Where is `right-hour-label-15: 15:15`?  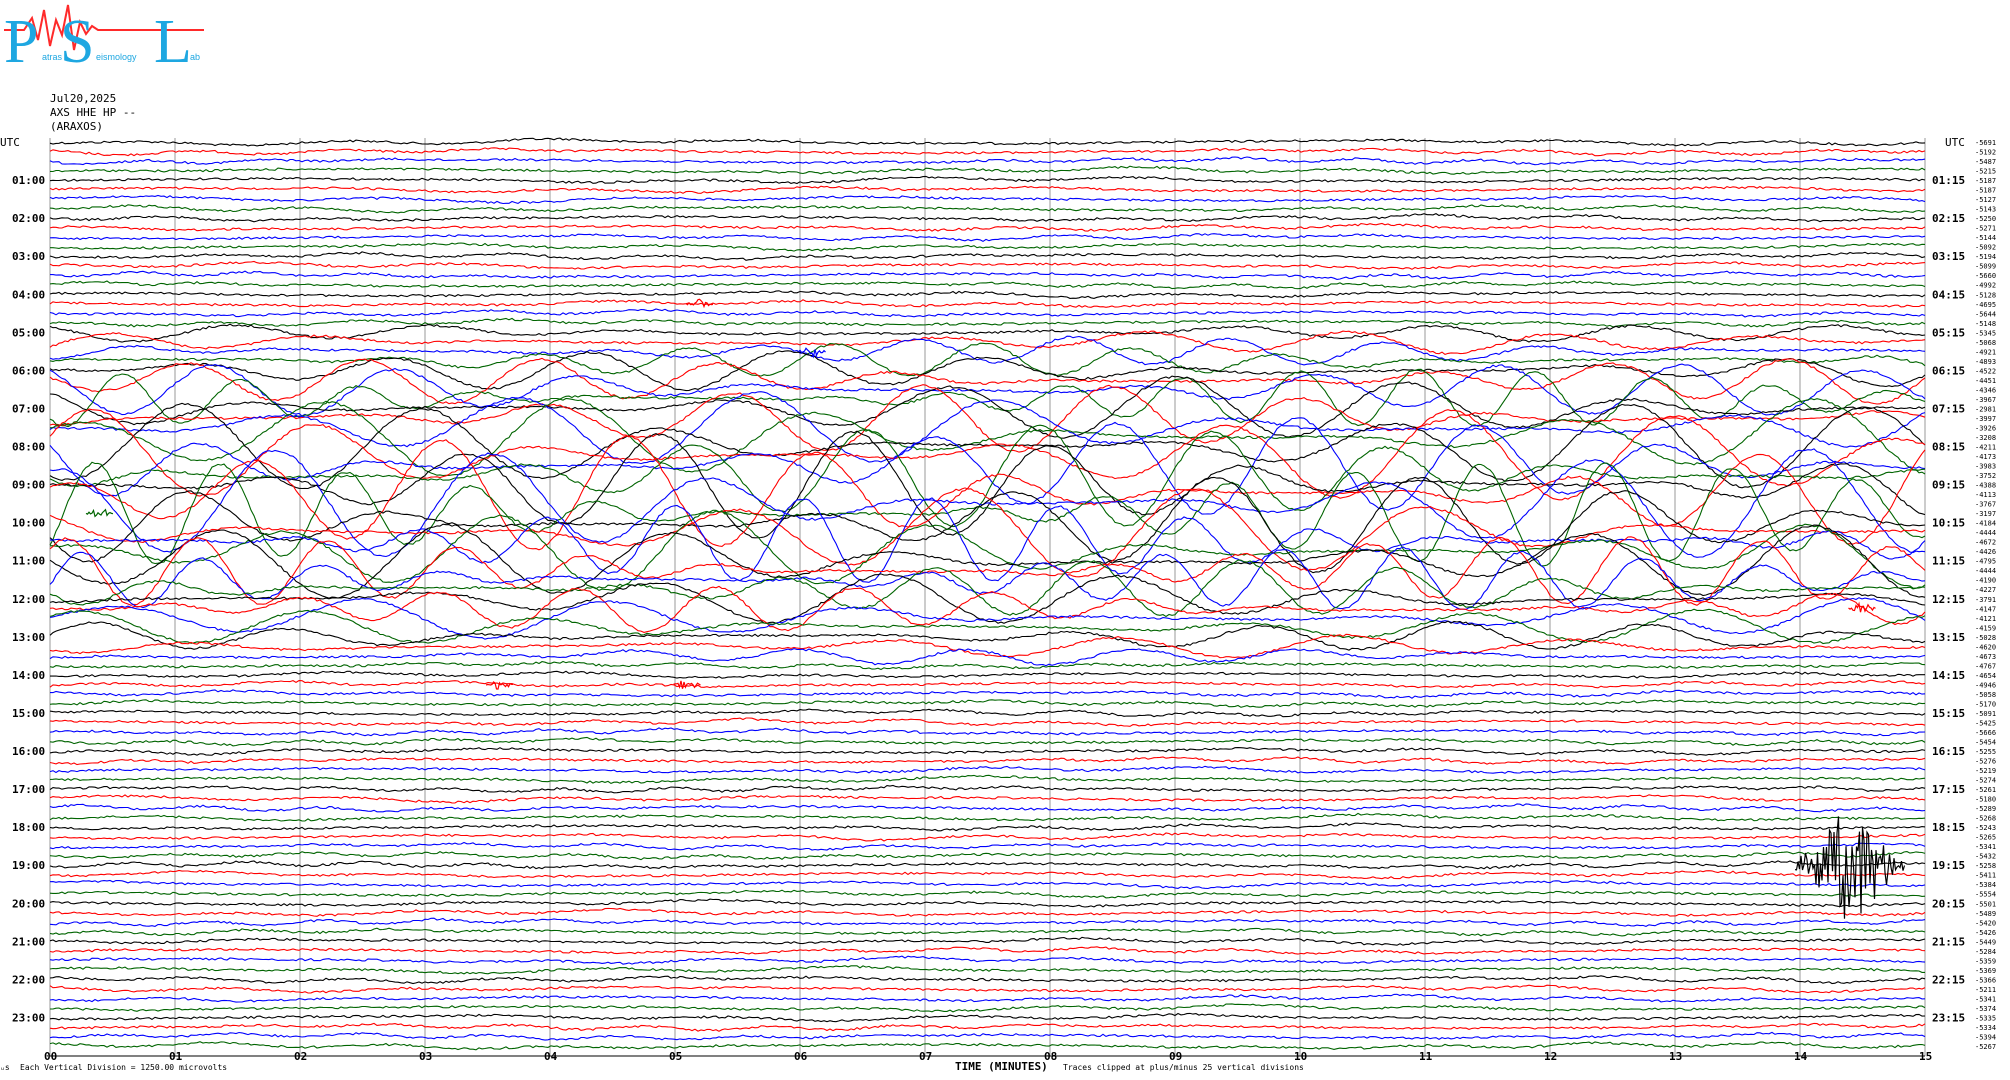 right-hour-label-15: 15:15 is located at coordinates (1948, 713).